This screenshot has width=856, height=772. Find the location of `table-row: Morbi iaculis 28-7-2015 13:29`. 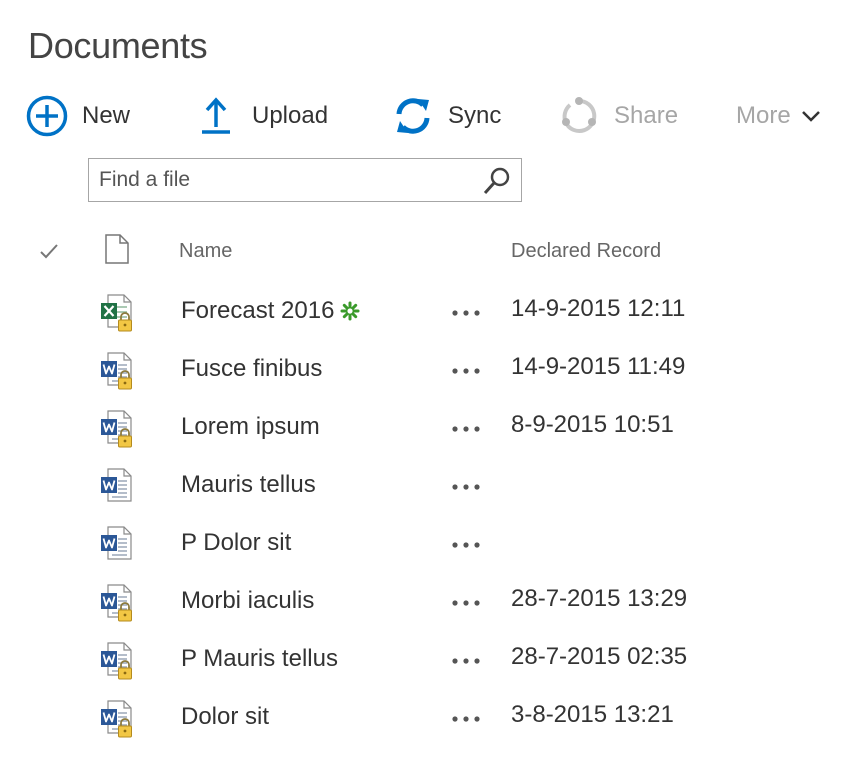

table-row: Morbi iaculis 28-7-2015 13:29 is located at coordinates (428, 604).